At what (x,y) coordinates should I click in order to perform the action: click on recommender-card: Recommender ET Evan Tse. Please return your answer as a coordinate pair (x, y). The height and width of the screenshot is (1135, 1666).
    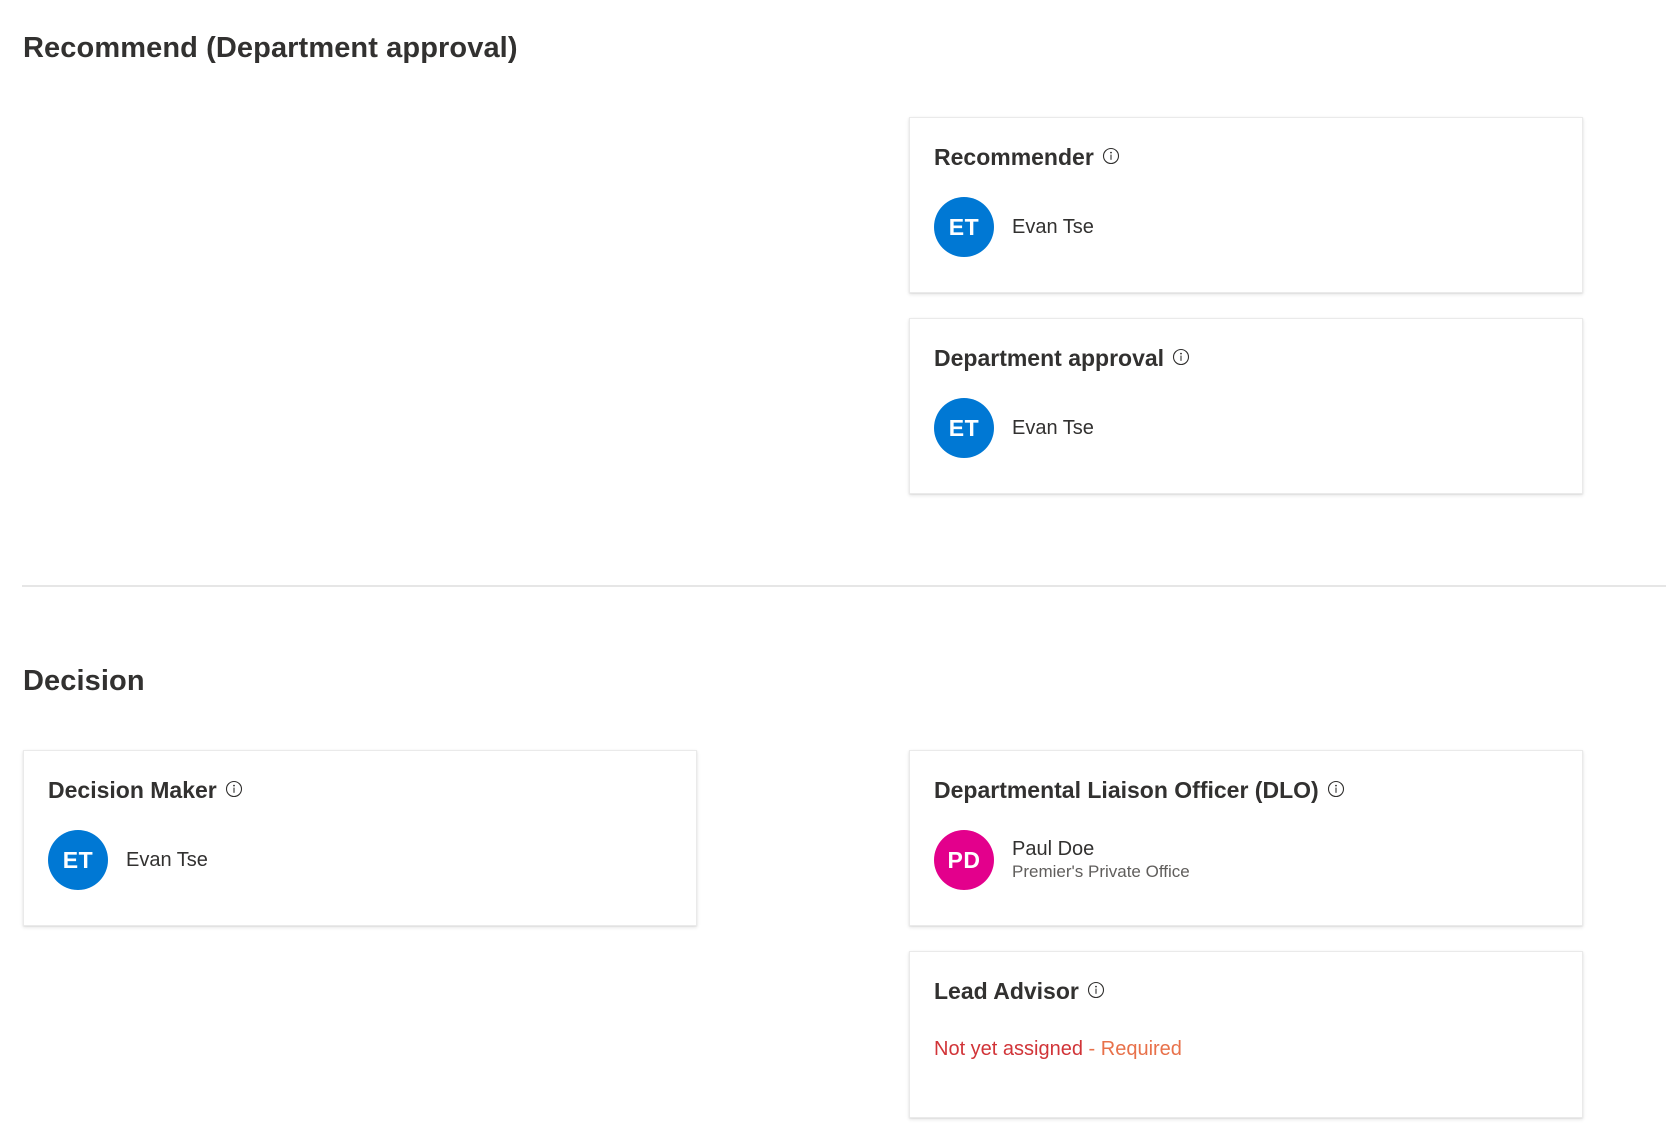
    Looking at the image, I should click on (1246, 205).